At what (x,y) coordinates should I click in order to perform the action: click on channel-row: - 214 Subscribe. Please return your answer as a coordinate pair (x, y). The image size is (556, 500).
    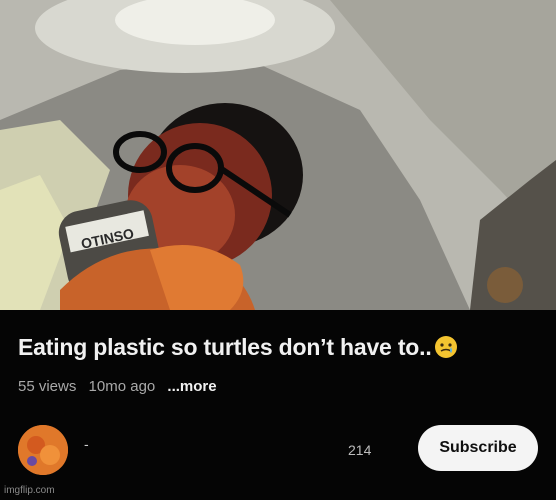
    Looking at the image, I should click on (278, 448).